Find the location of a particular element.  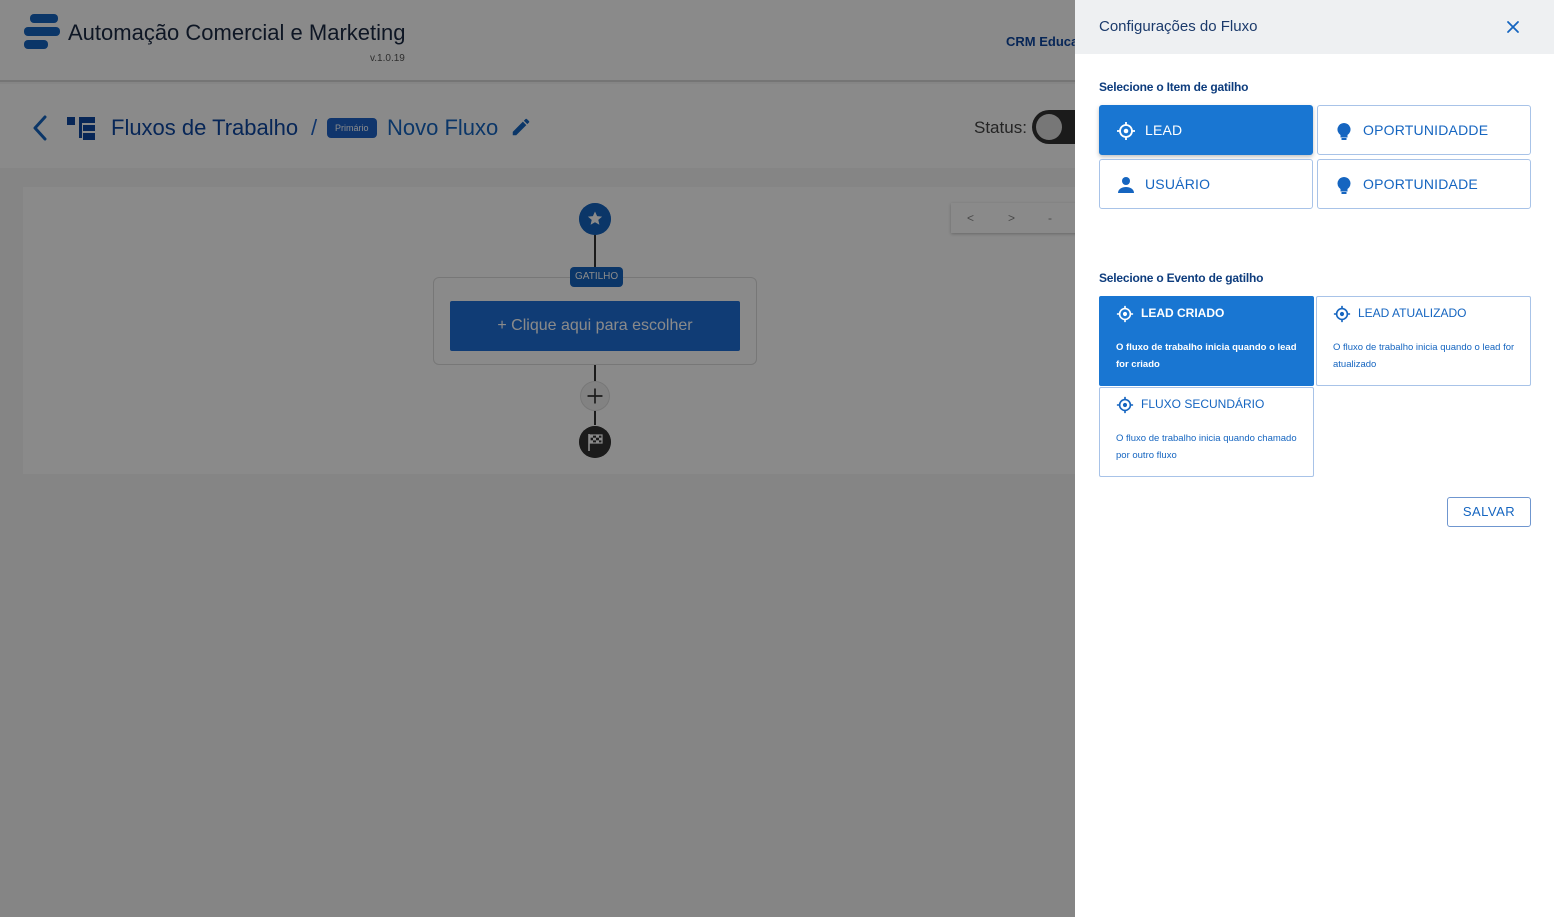

event-option-title: FLUXO SECUNDÁRIO is located at coordinates (1203, 404).